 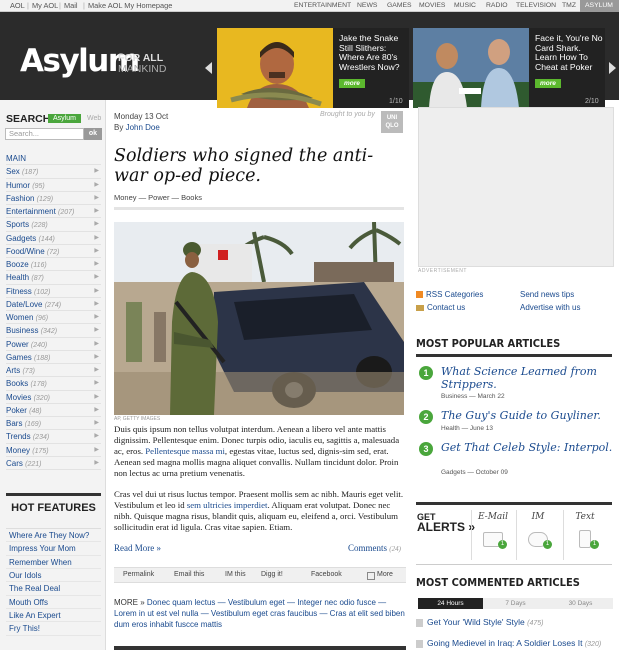 I want to click on sidebar-item-movies: Movies (320) ▶, so click(x=53, y=397).